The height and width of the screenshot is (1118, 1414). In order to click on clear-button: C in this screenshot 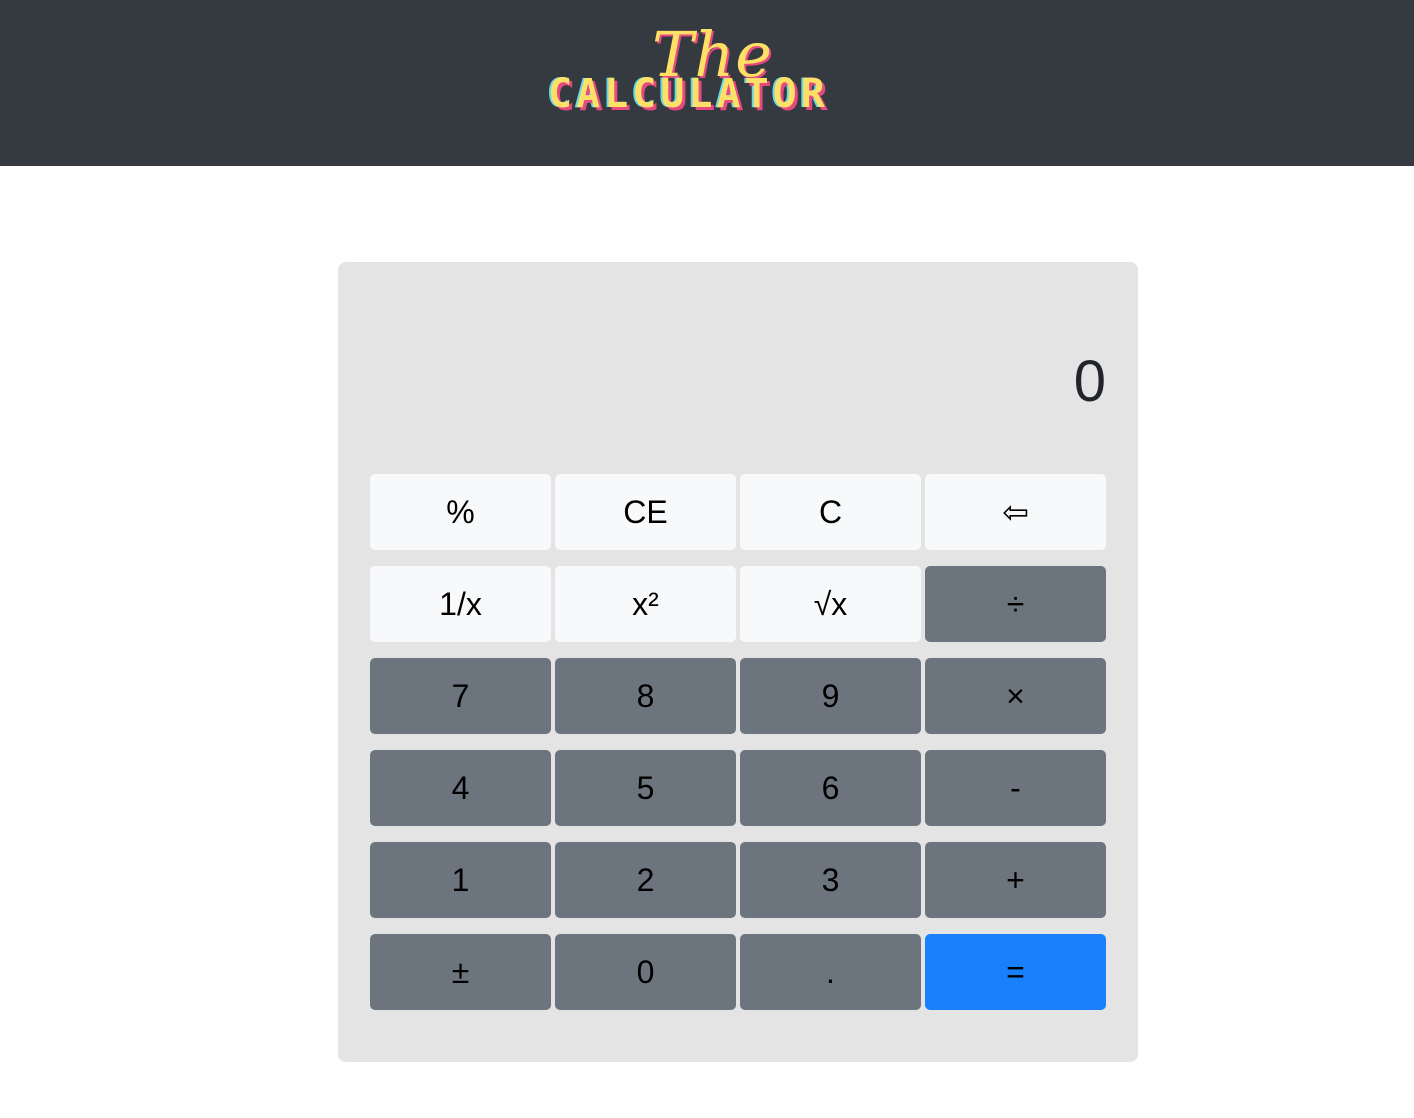, I will do `click(830, 512)`.